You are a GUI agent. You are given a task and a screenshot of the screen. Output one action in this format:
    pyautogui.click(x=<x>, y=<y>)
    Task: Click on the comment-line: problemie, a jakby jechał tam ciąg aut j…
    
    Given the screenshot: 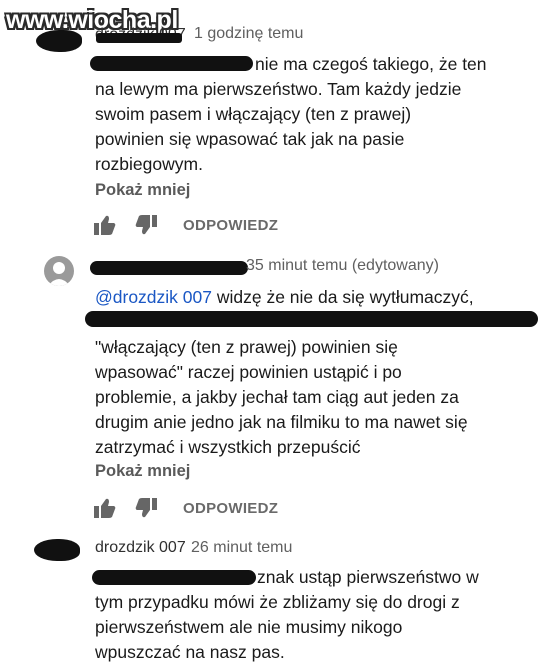 What is the action you would take?
    pyautogui.click(x=277, y=397)
    